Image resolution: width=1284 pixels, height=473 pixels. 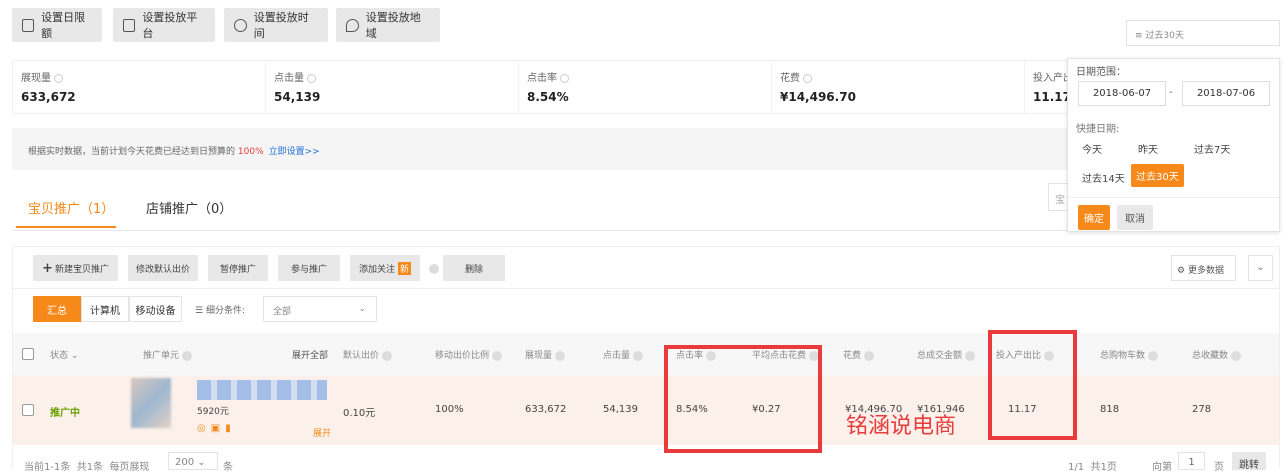 What do you see at coordinates (310, 354) in the screenshot?
I see `expand-all-link: 展开全部` at bounding box center [310, 354].